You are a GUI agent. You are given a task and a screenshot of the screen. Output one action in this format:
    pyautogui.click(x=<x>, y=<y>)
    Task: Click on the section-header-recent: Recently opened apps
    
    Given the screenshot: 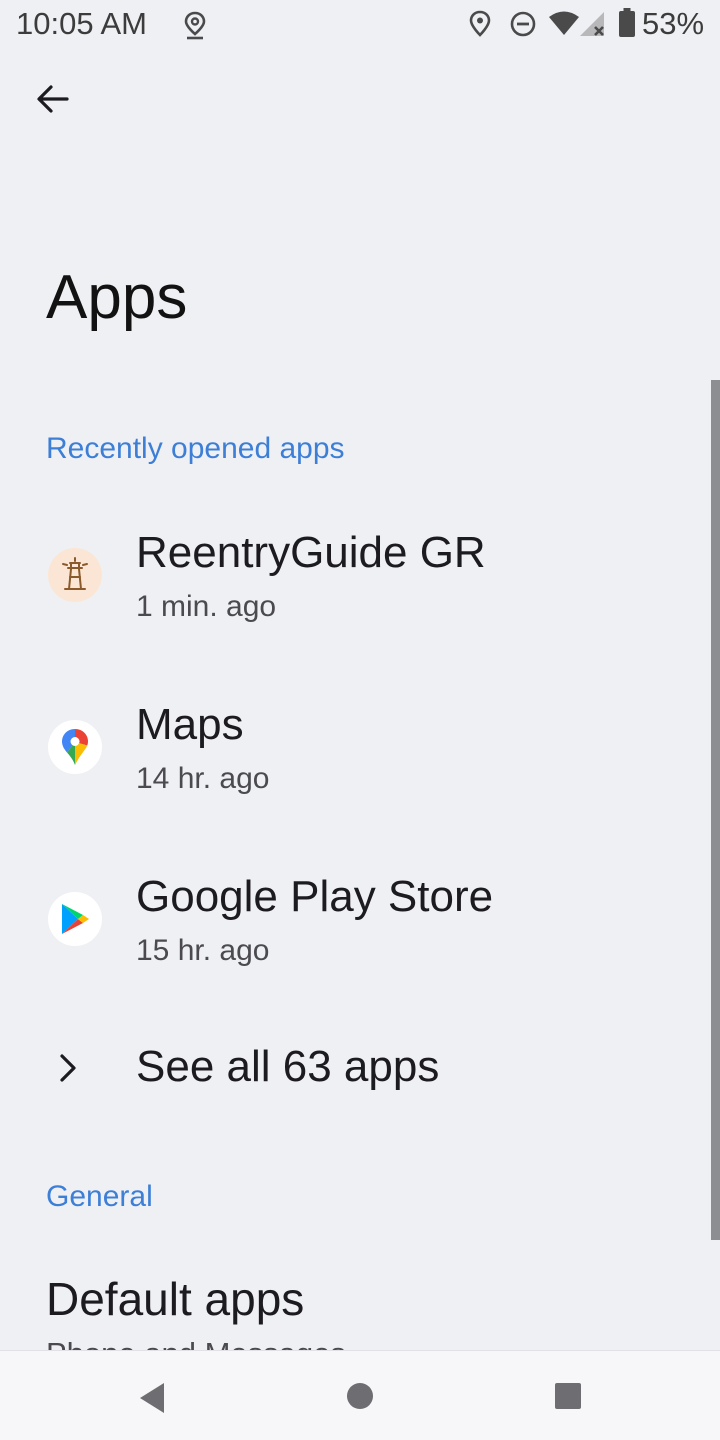 What is the action you would take?
    pyautogui.click(x=195, y=448)
    